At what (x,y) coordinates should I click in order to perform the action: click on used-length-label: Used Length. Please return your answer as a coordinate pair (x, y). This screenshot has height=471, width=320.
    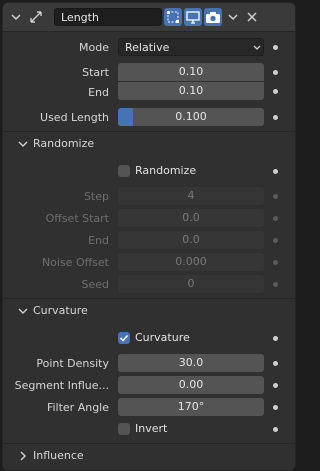
    Looking at the image, I should click on (74, 117).